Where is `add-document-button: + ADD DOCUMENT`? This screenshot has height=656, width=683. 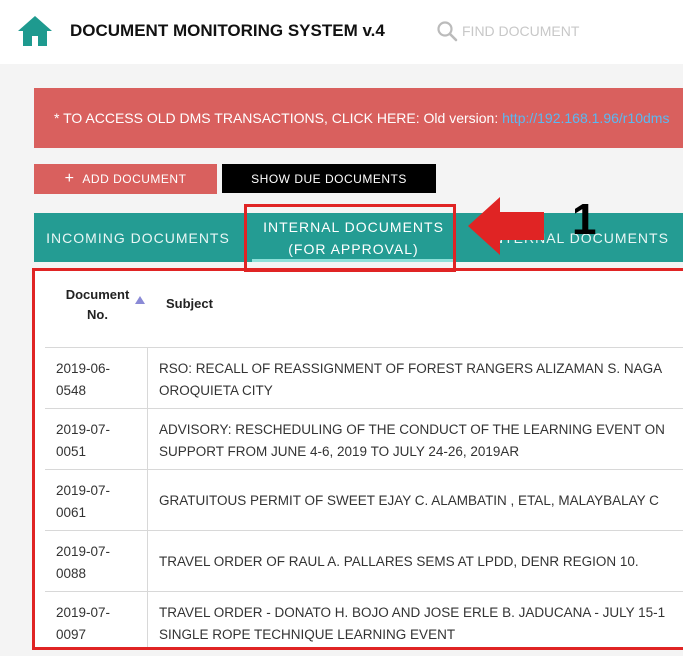 add-document-button: + ADD DOCUMENT is located at coordinates (125, 179).